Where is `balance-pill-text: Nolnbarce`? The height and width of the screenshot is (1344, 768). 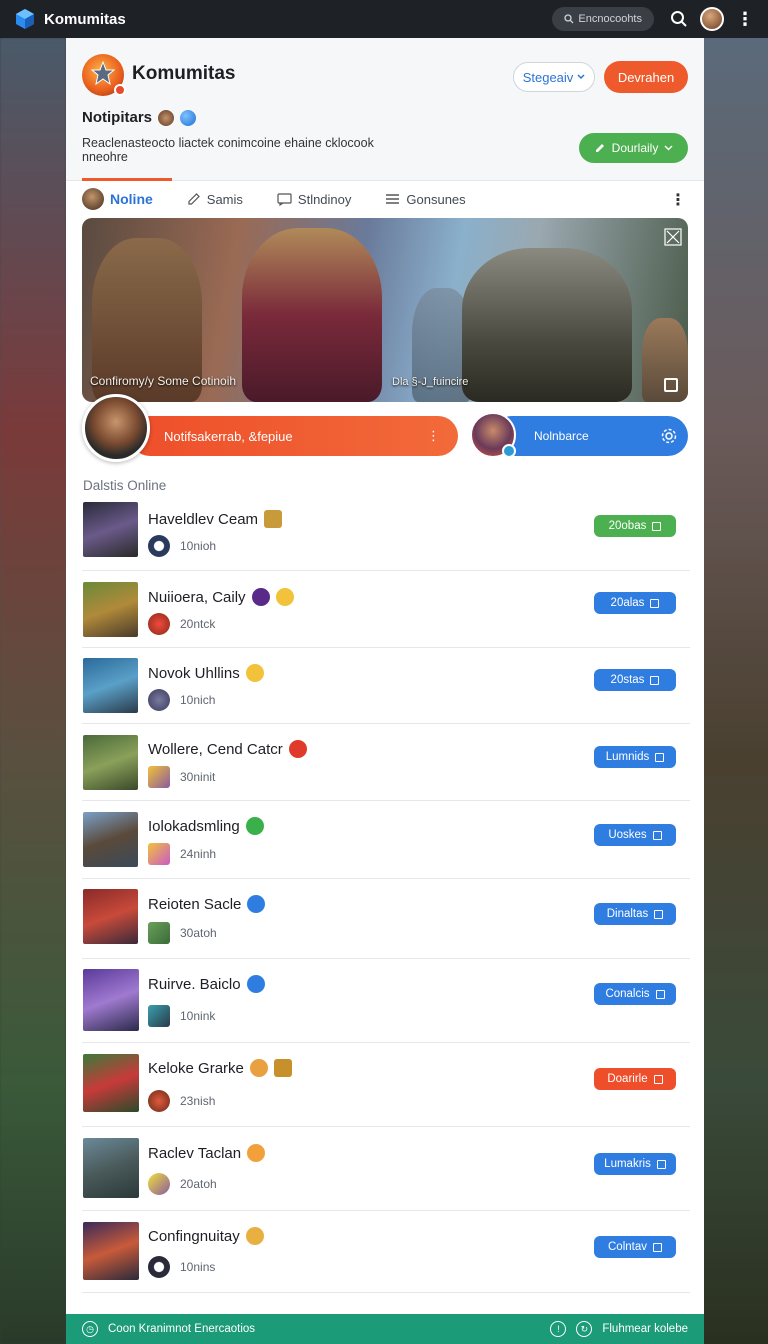 balance-pill-text: Nolnbarce is located at coordinates (561, 436).